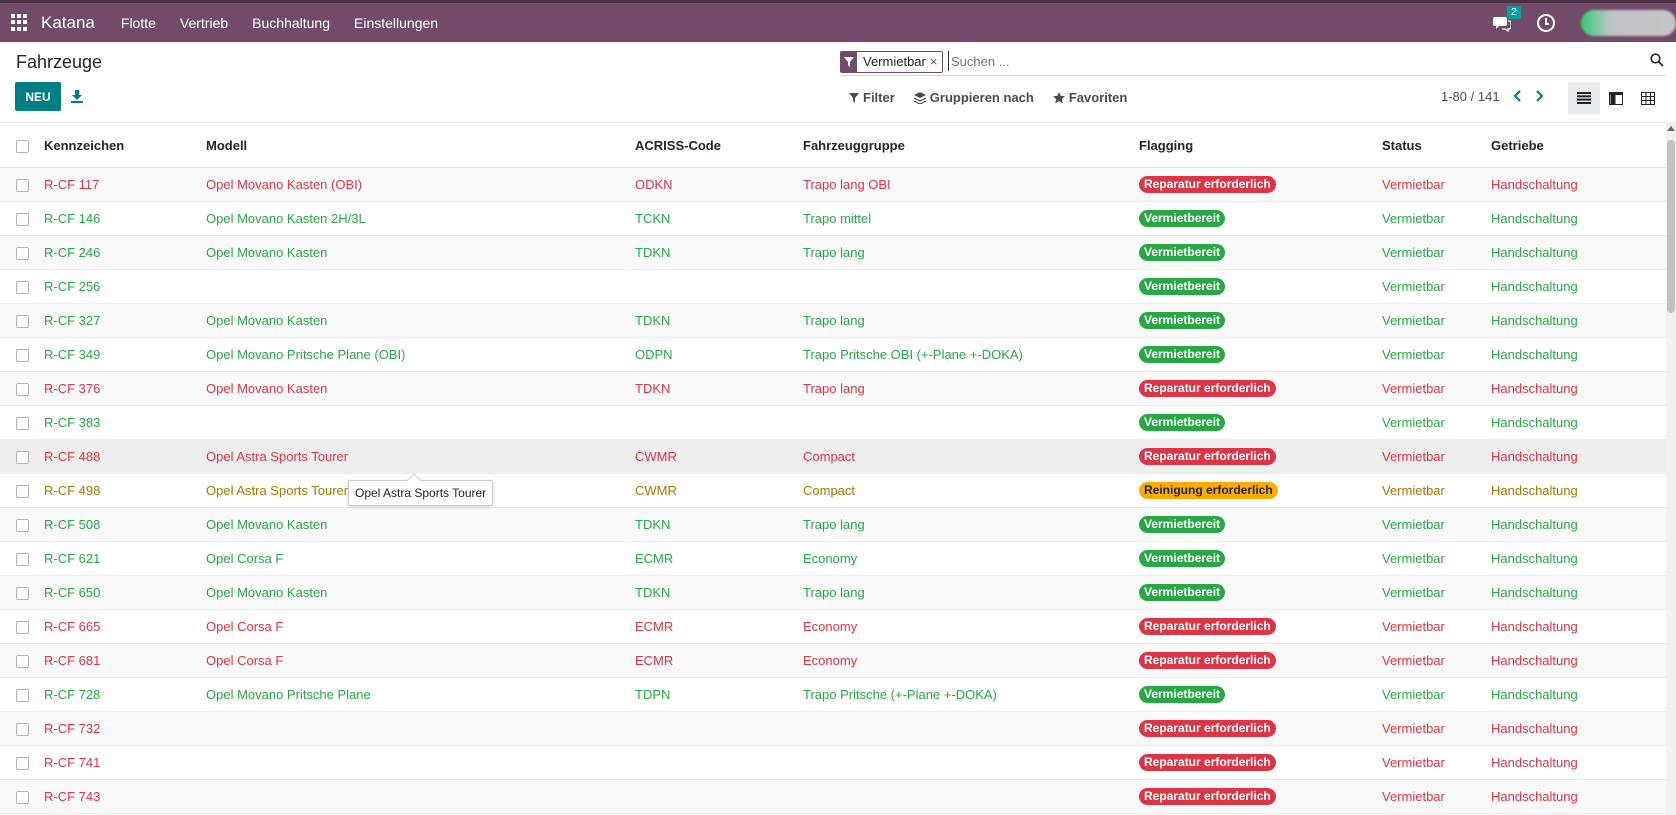  Describe the element at coordinates (125, 457) in the screenshot. I see `cell-kennzeichen: R-CF 488` at that location.